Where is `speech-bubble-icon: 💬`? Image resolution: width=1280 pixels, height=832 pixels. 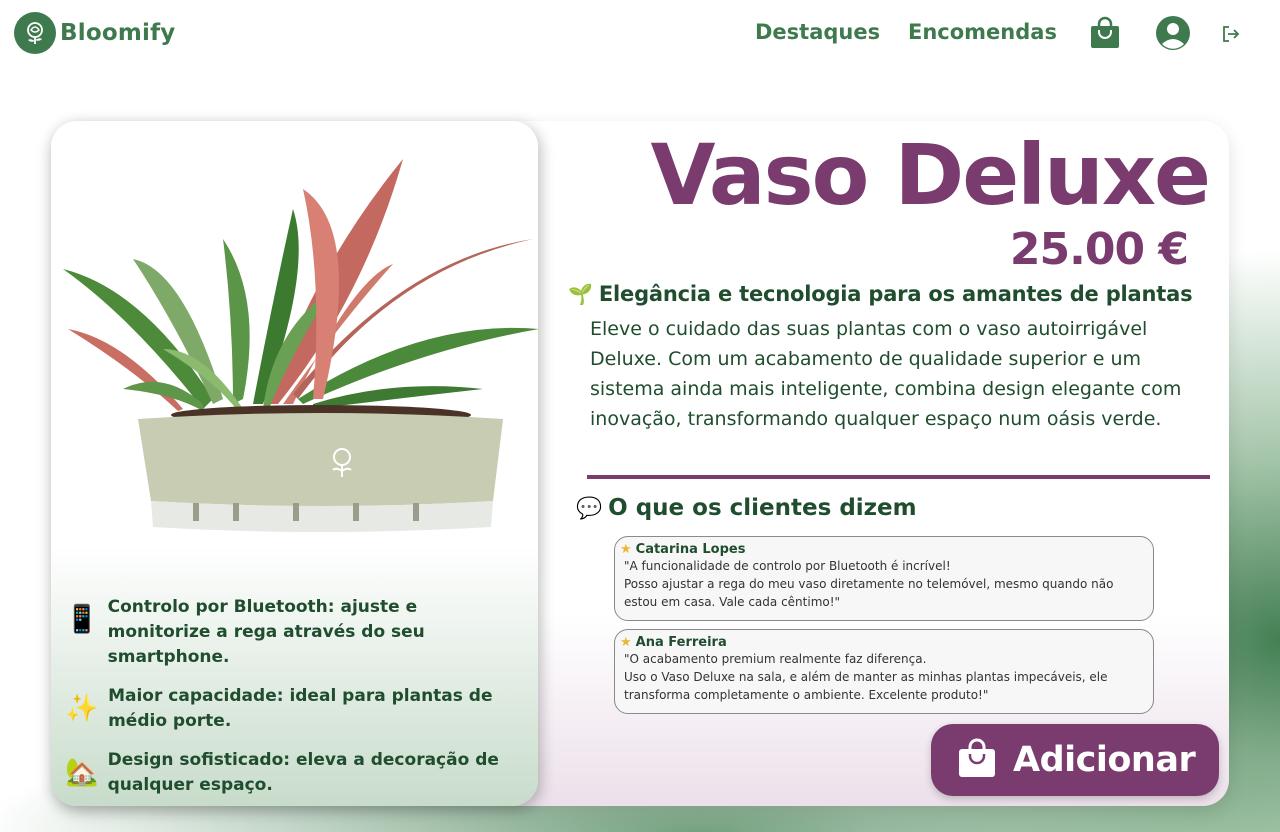 speech-bubble-icon: 💬 is located at coordinates (589, 507).